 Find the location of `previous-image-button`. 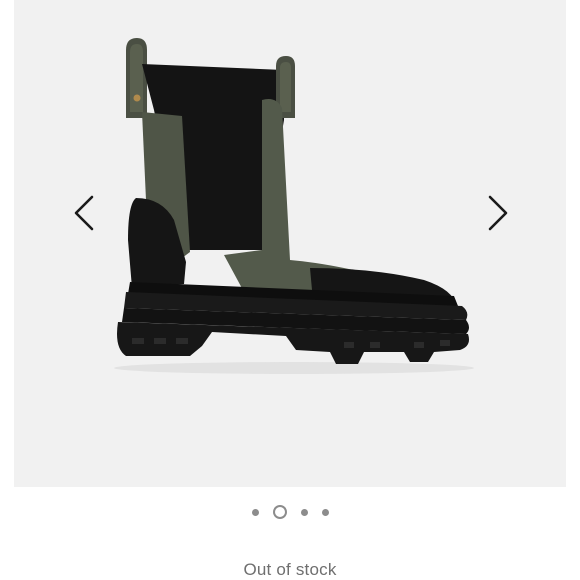

previous-image-button is located at coordinates (84, 213).